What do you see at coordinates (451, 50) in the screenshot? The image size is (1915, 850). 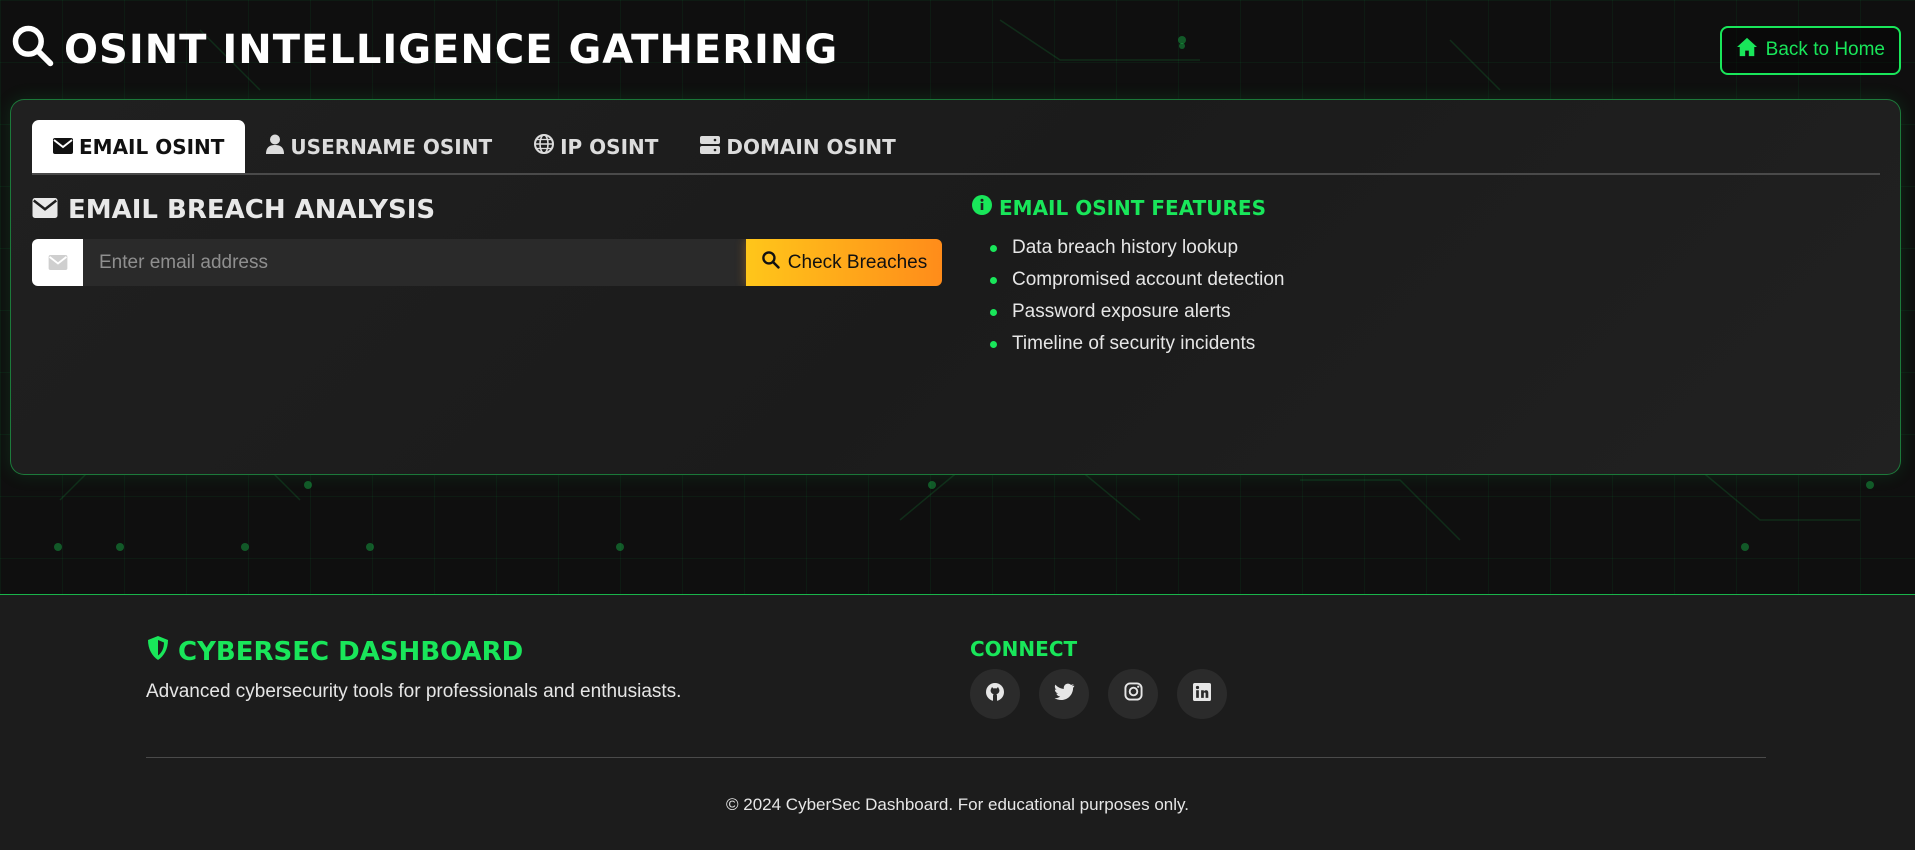 I see `page-title-text: OSINT INTELLIGENCE GATHERING` at bounding box center [451, 50].